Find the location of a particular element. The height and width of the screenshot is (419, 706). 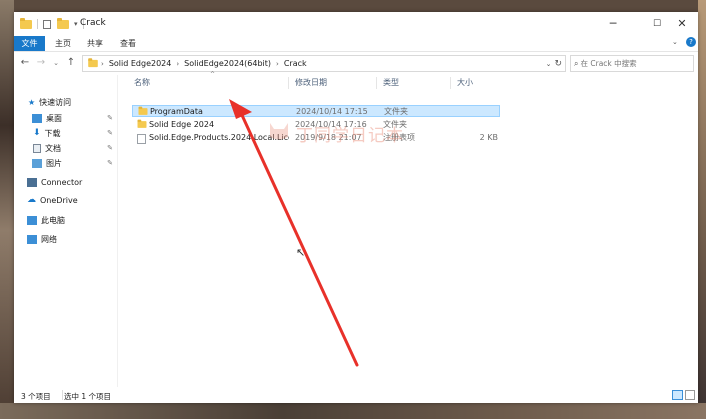

breadcrumb-solidedge2024-64bit: SolidEdge2024(64bit) is located at coordinates (227, 63).